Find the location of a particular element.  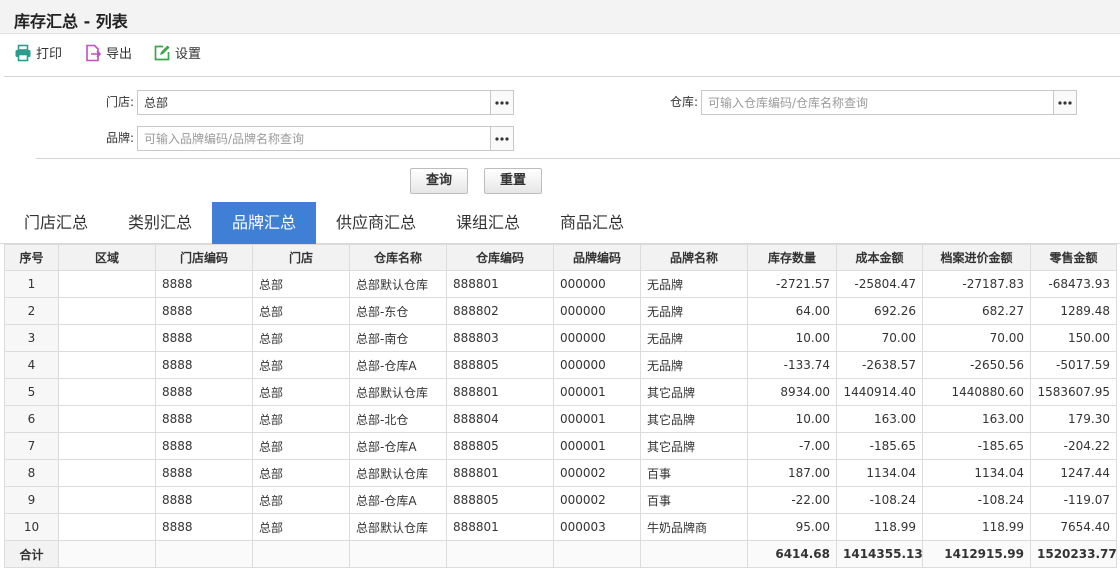

cell-stock-qty: -22.00 is located at coordinates (792, 500).